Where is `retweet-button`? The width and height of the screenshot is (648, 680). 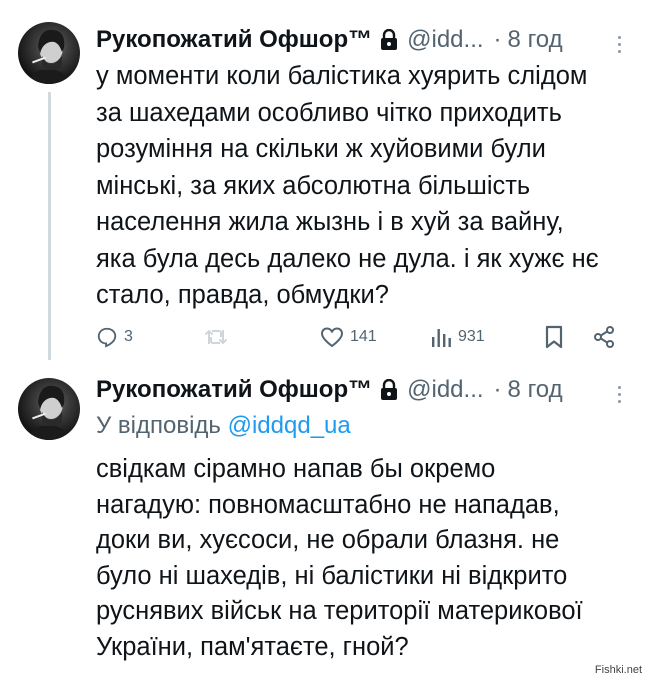 retweet-button is located at coordinates (219, 337).